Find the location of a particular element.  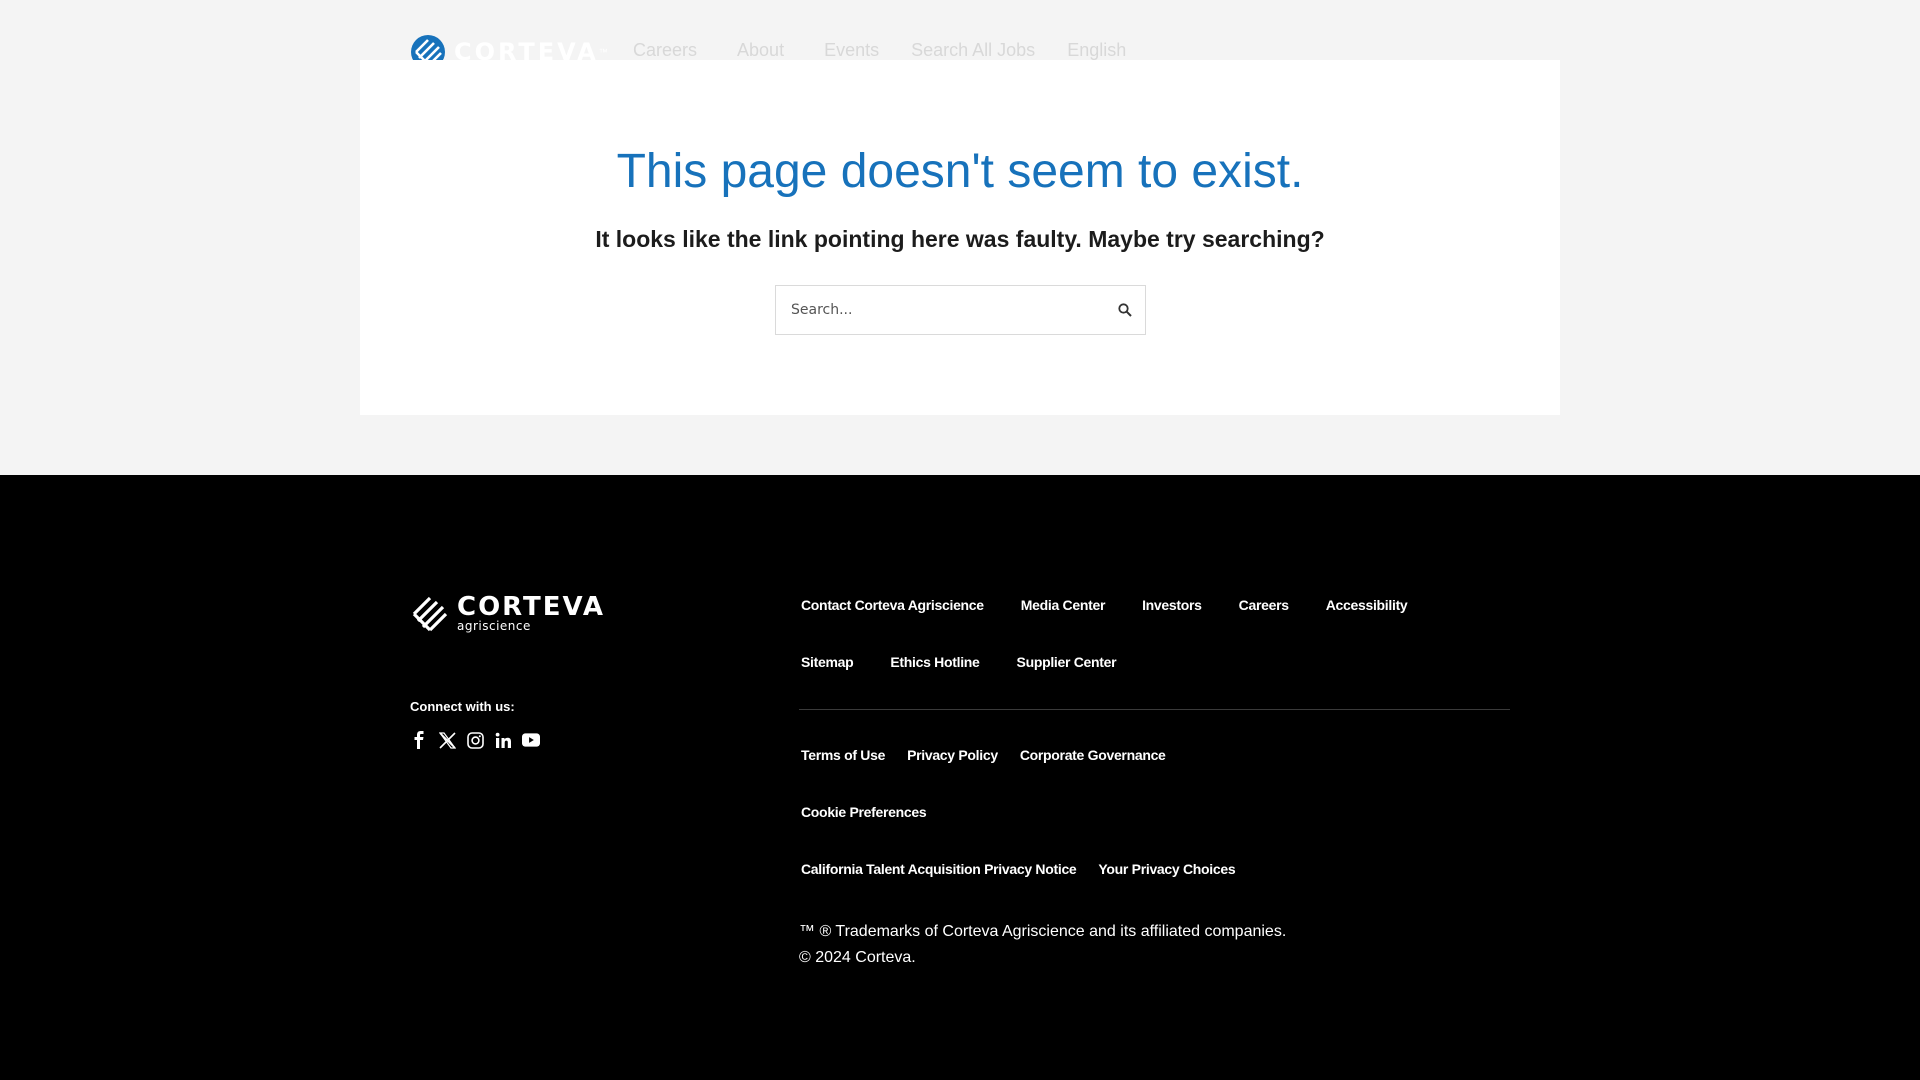

nav-search-all-jobs: Search All Jobs is located at coordinates (973, 50).